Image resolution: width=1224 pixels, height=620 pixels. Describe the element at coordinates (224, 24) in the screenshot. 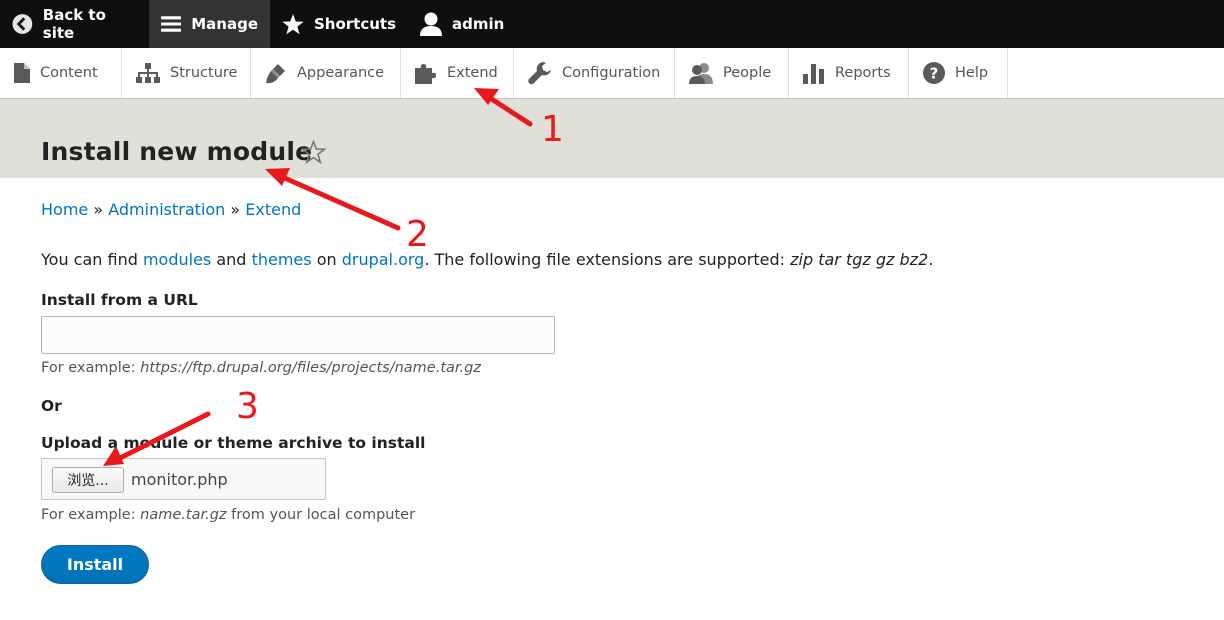

I see `manage-label: Manage` at that location.